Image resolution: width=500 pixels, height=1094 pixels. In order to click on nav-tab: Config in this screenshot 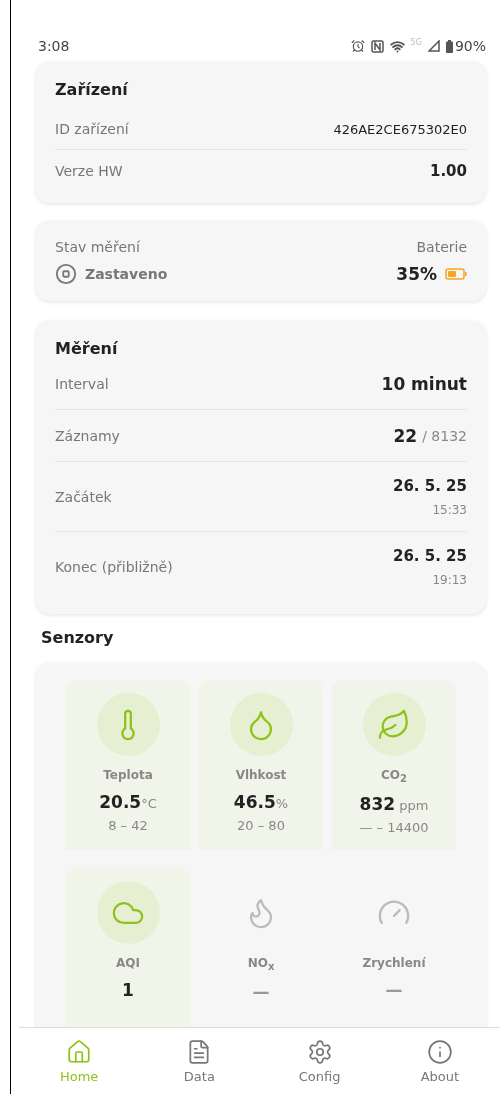, I will do `click(319, 1061)`.